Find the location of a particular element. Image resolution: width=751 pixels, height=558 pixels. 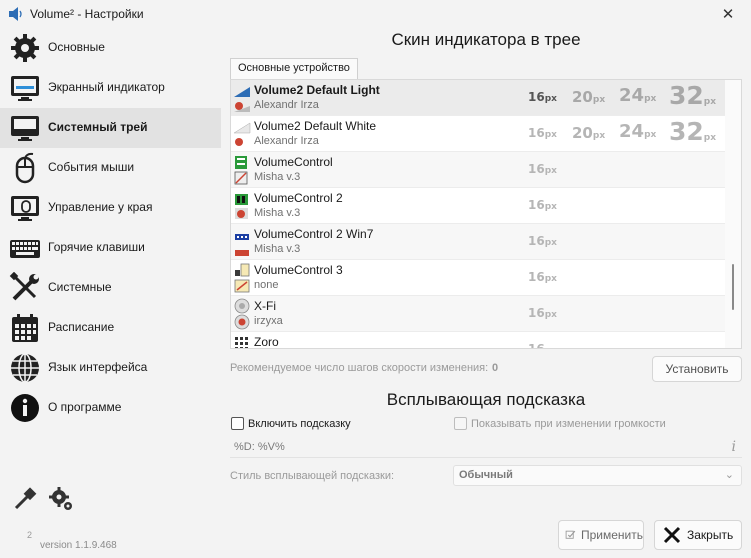

skin-row: Zoro 16px is located at coordinates (478, 340).